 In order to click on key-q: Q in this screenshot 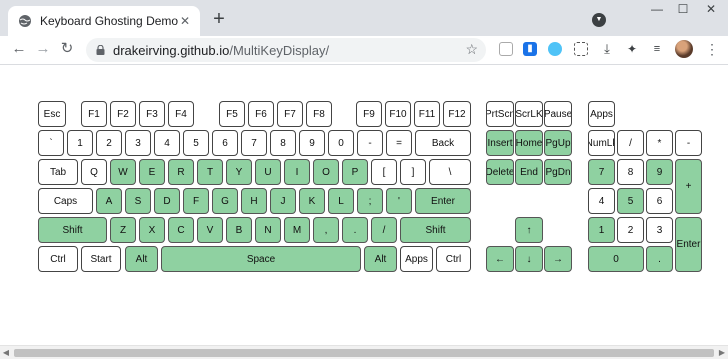, I will do `click(94, 172)`.